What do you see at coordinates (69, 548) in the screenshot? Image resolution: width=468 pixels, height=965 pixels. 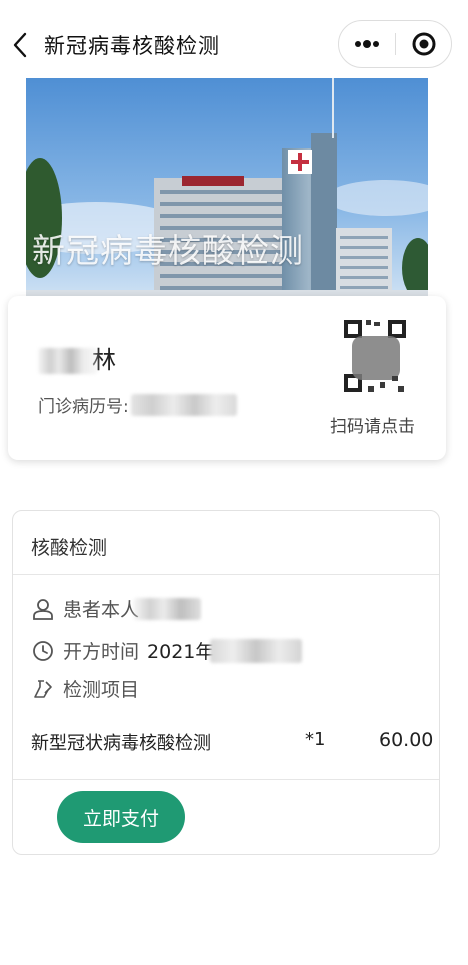 I see `order-section-title: 核酸检测` at bounding box center [69, 548].